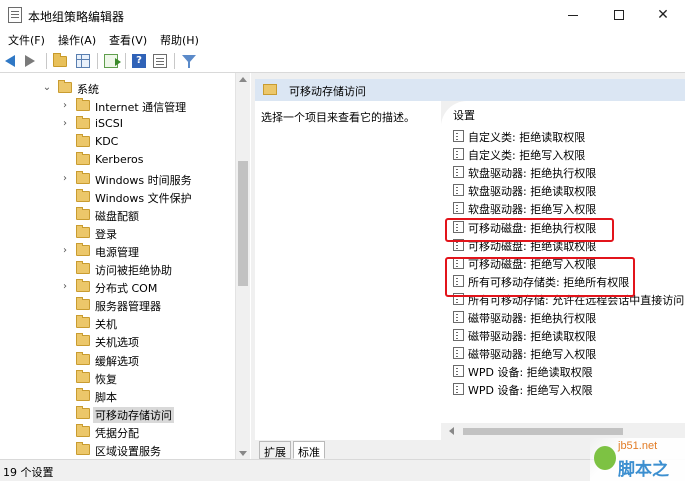 This screenshot has height=481, width=685. What do you see at coordinates (530, 391) in the screenshot?
I see `setting-label: WPD 设备: 拒绝写入权限` at bounding box center [530, 391].